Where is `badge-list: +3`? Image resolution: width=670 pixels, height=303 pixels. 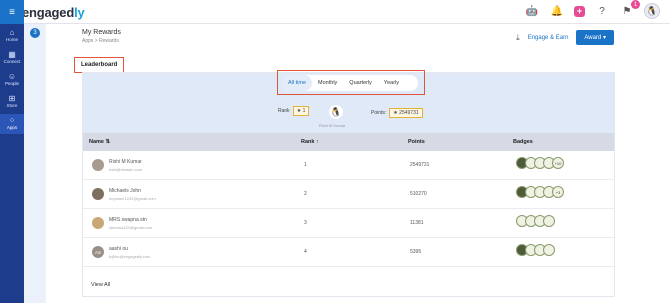 badge-list: +3 is located at coordinates (540, 192).